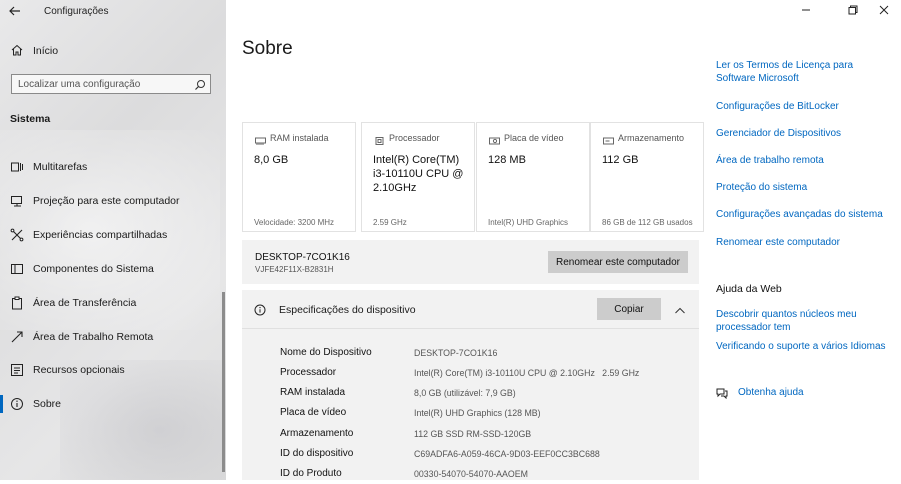  What do you see at coordinates (534, 138) in the screenshot?
I see `card-title: Placa de vídeo` at bounding box center [534, 138].